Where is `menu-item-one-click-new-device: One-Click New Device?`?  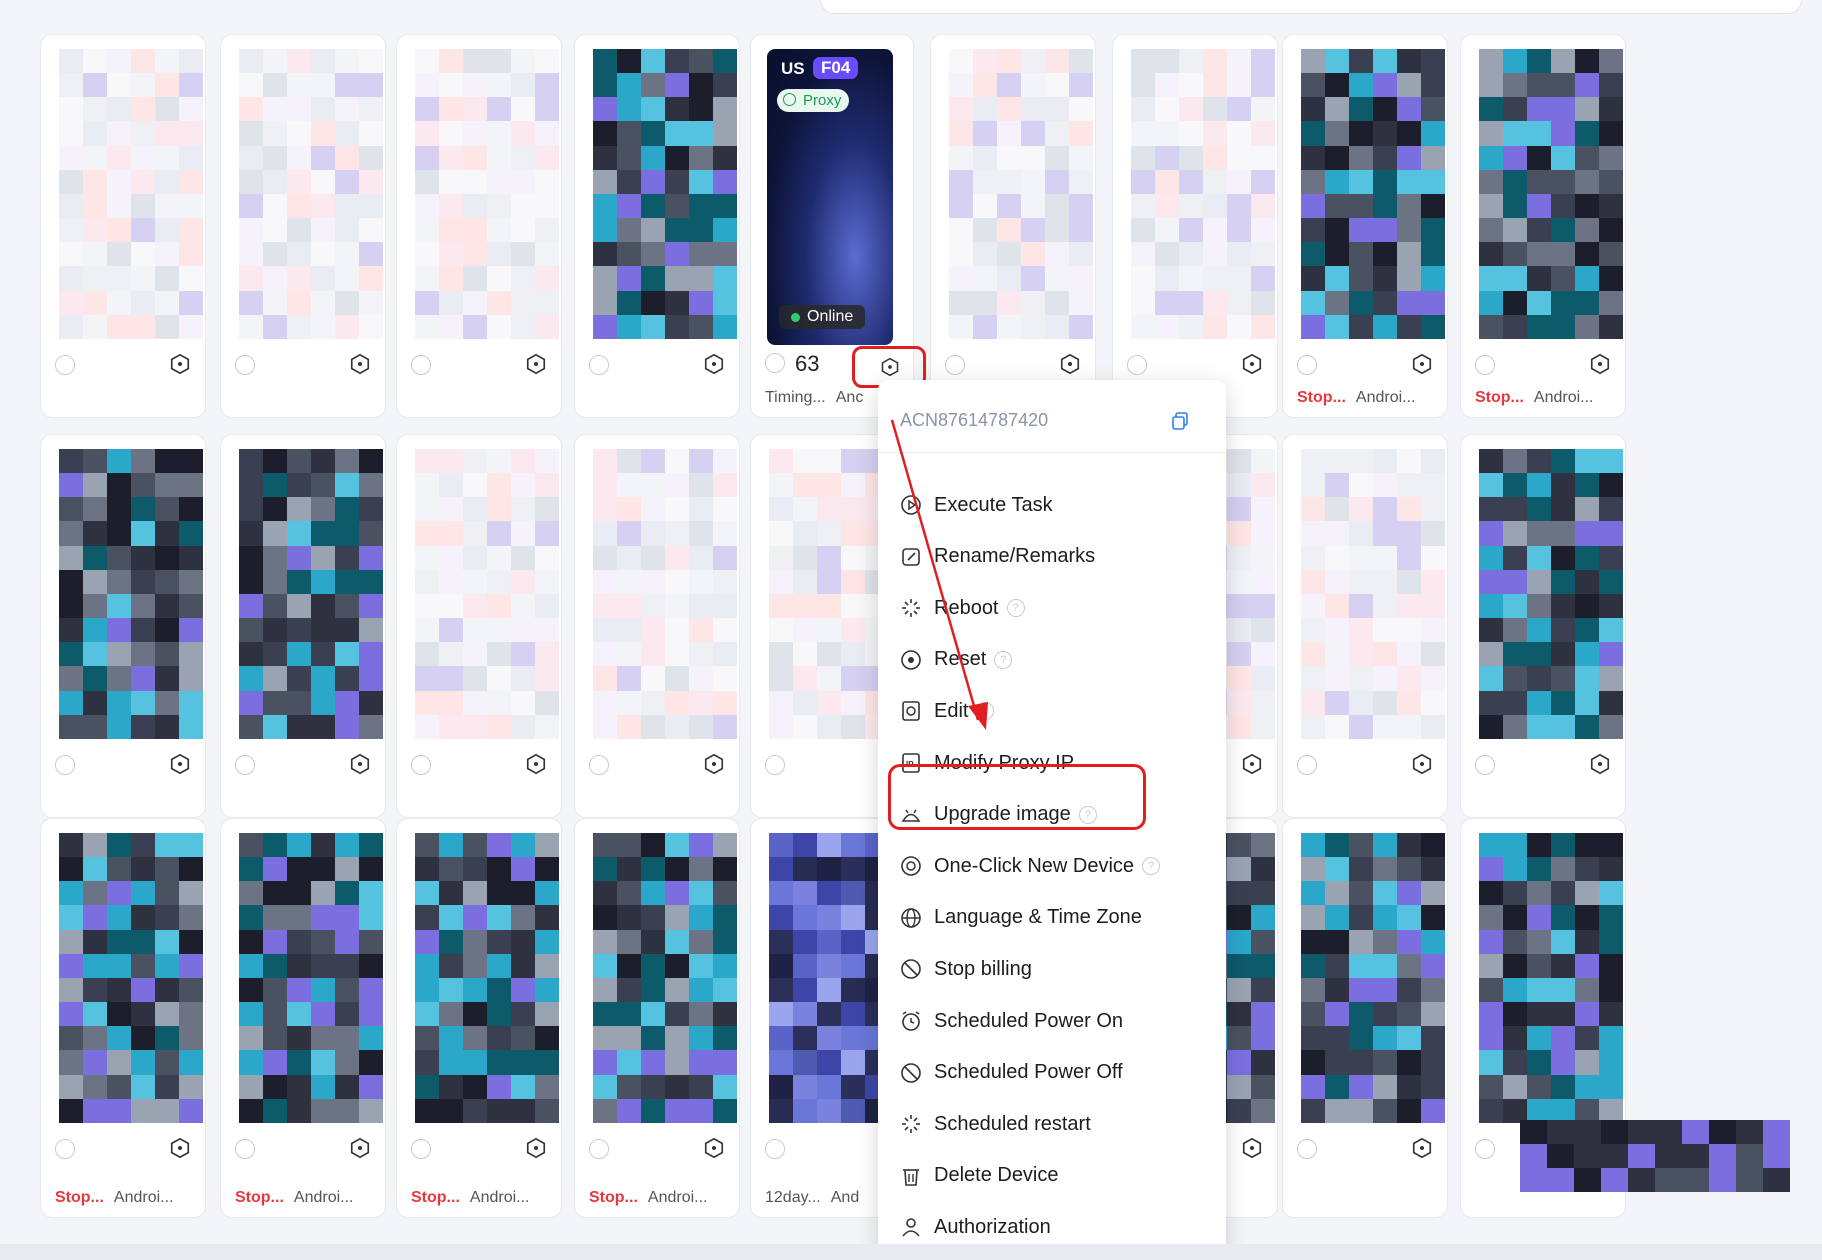
menu-item-one-click-new-device: One-Click New Device? is located at coordinates (1055, 866).